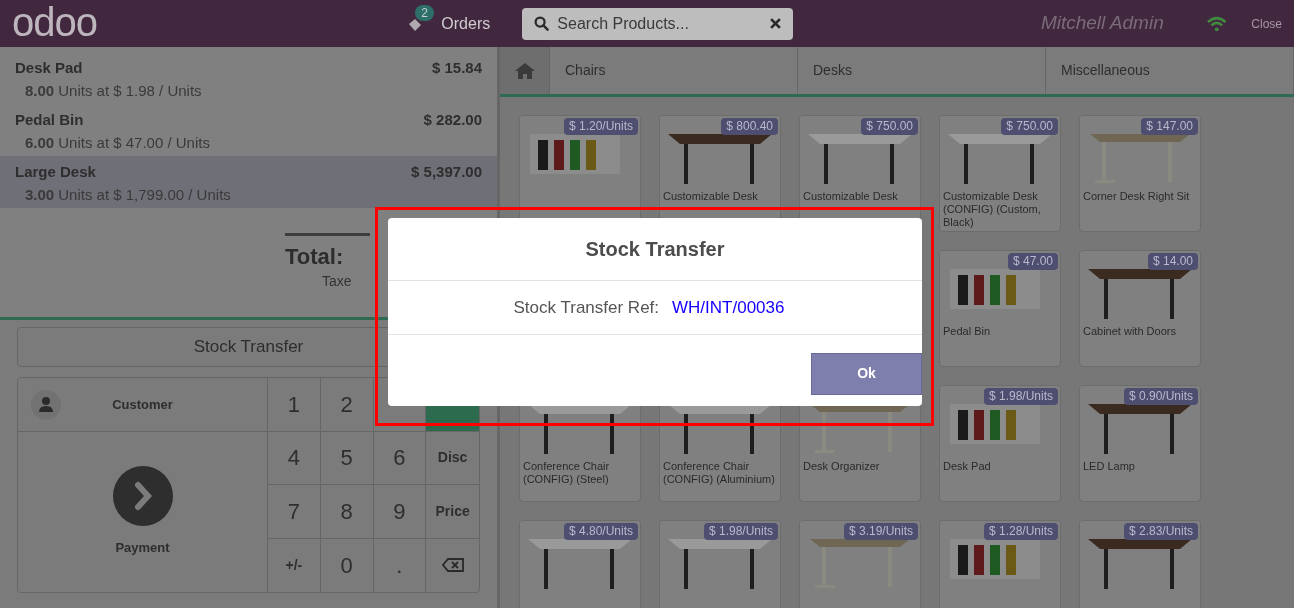 Image resolution: width=1294 pixels, height=608 pixels. I want to click on product-name: Conference Chair (CONFIG) (Steel), so click(566, 473).